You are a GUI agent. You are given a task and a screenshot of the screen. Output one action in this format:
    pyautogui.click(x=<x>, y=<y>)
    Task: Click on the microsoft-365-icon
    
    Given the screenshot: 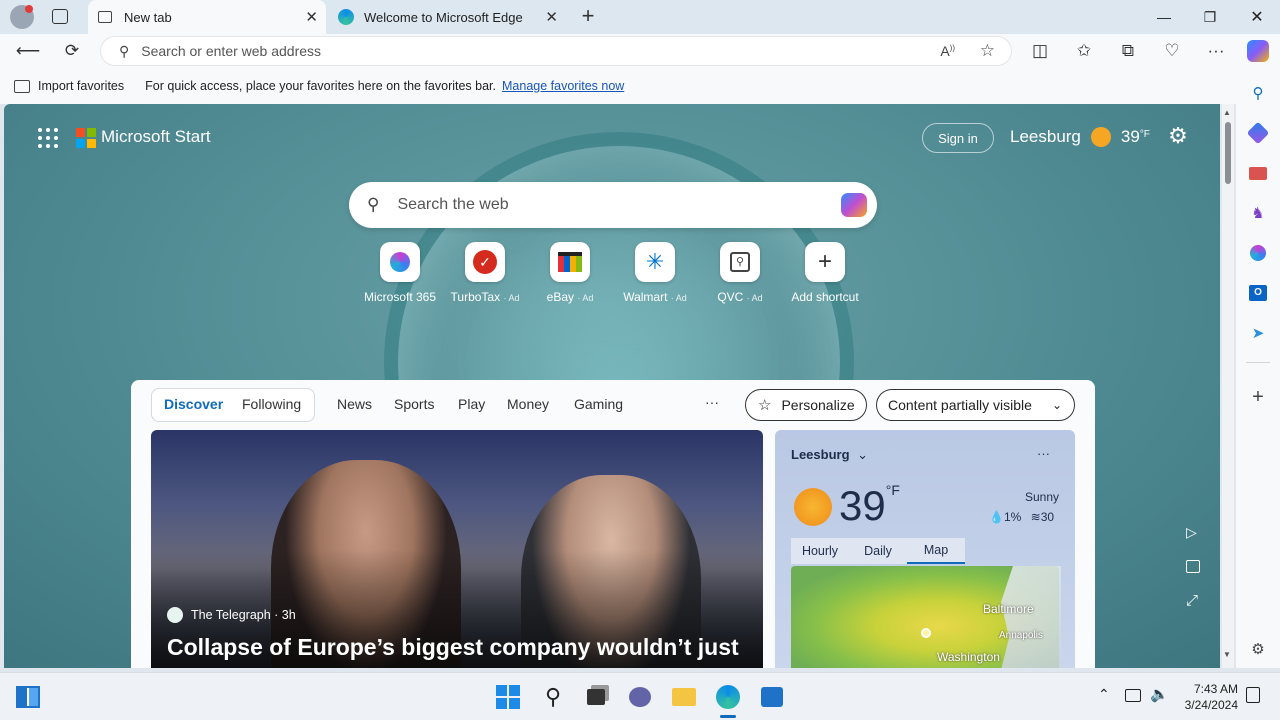 What is the action you would take?
    pyautogui.click(x=1258, y=253)
    